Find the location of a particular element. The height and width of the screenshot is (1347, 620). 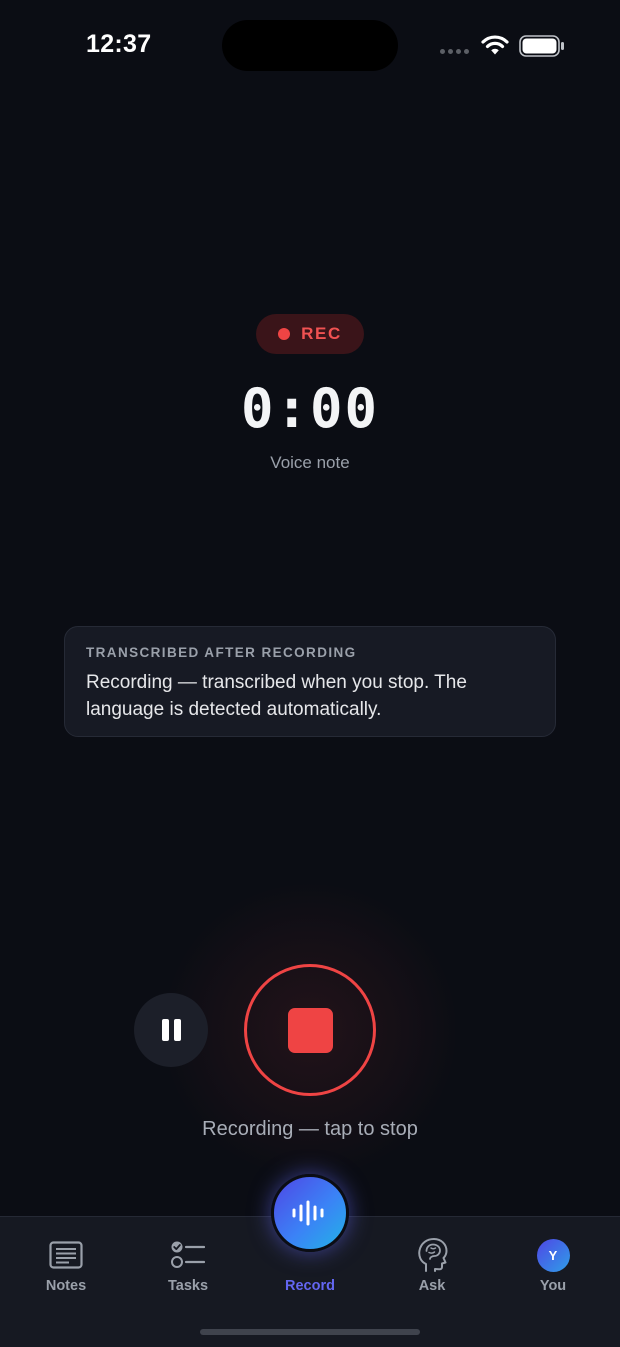

rec-badge: REC is located at coordinates (310, 334).